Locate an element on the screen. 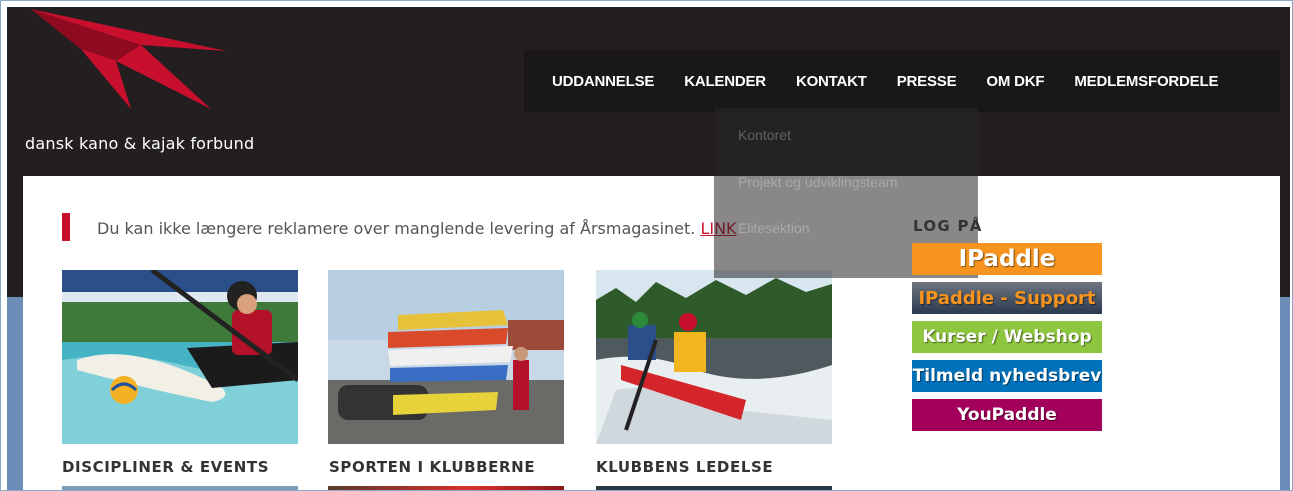  nav-item-uddannelse: UDDANNELSE is located at coordinates (596, 81).